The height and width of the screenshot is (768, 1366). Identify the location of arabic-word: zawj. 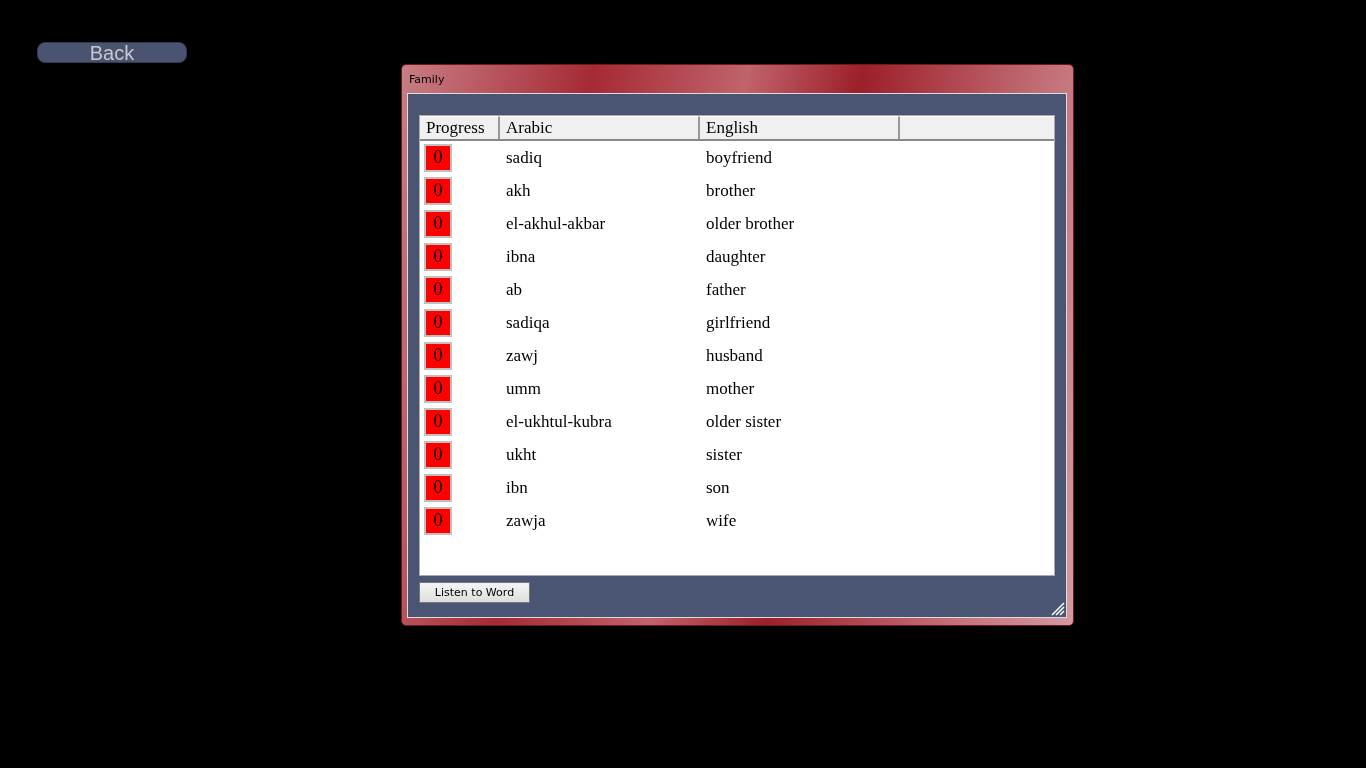
(522, 355).